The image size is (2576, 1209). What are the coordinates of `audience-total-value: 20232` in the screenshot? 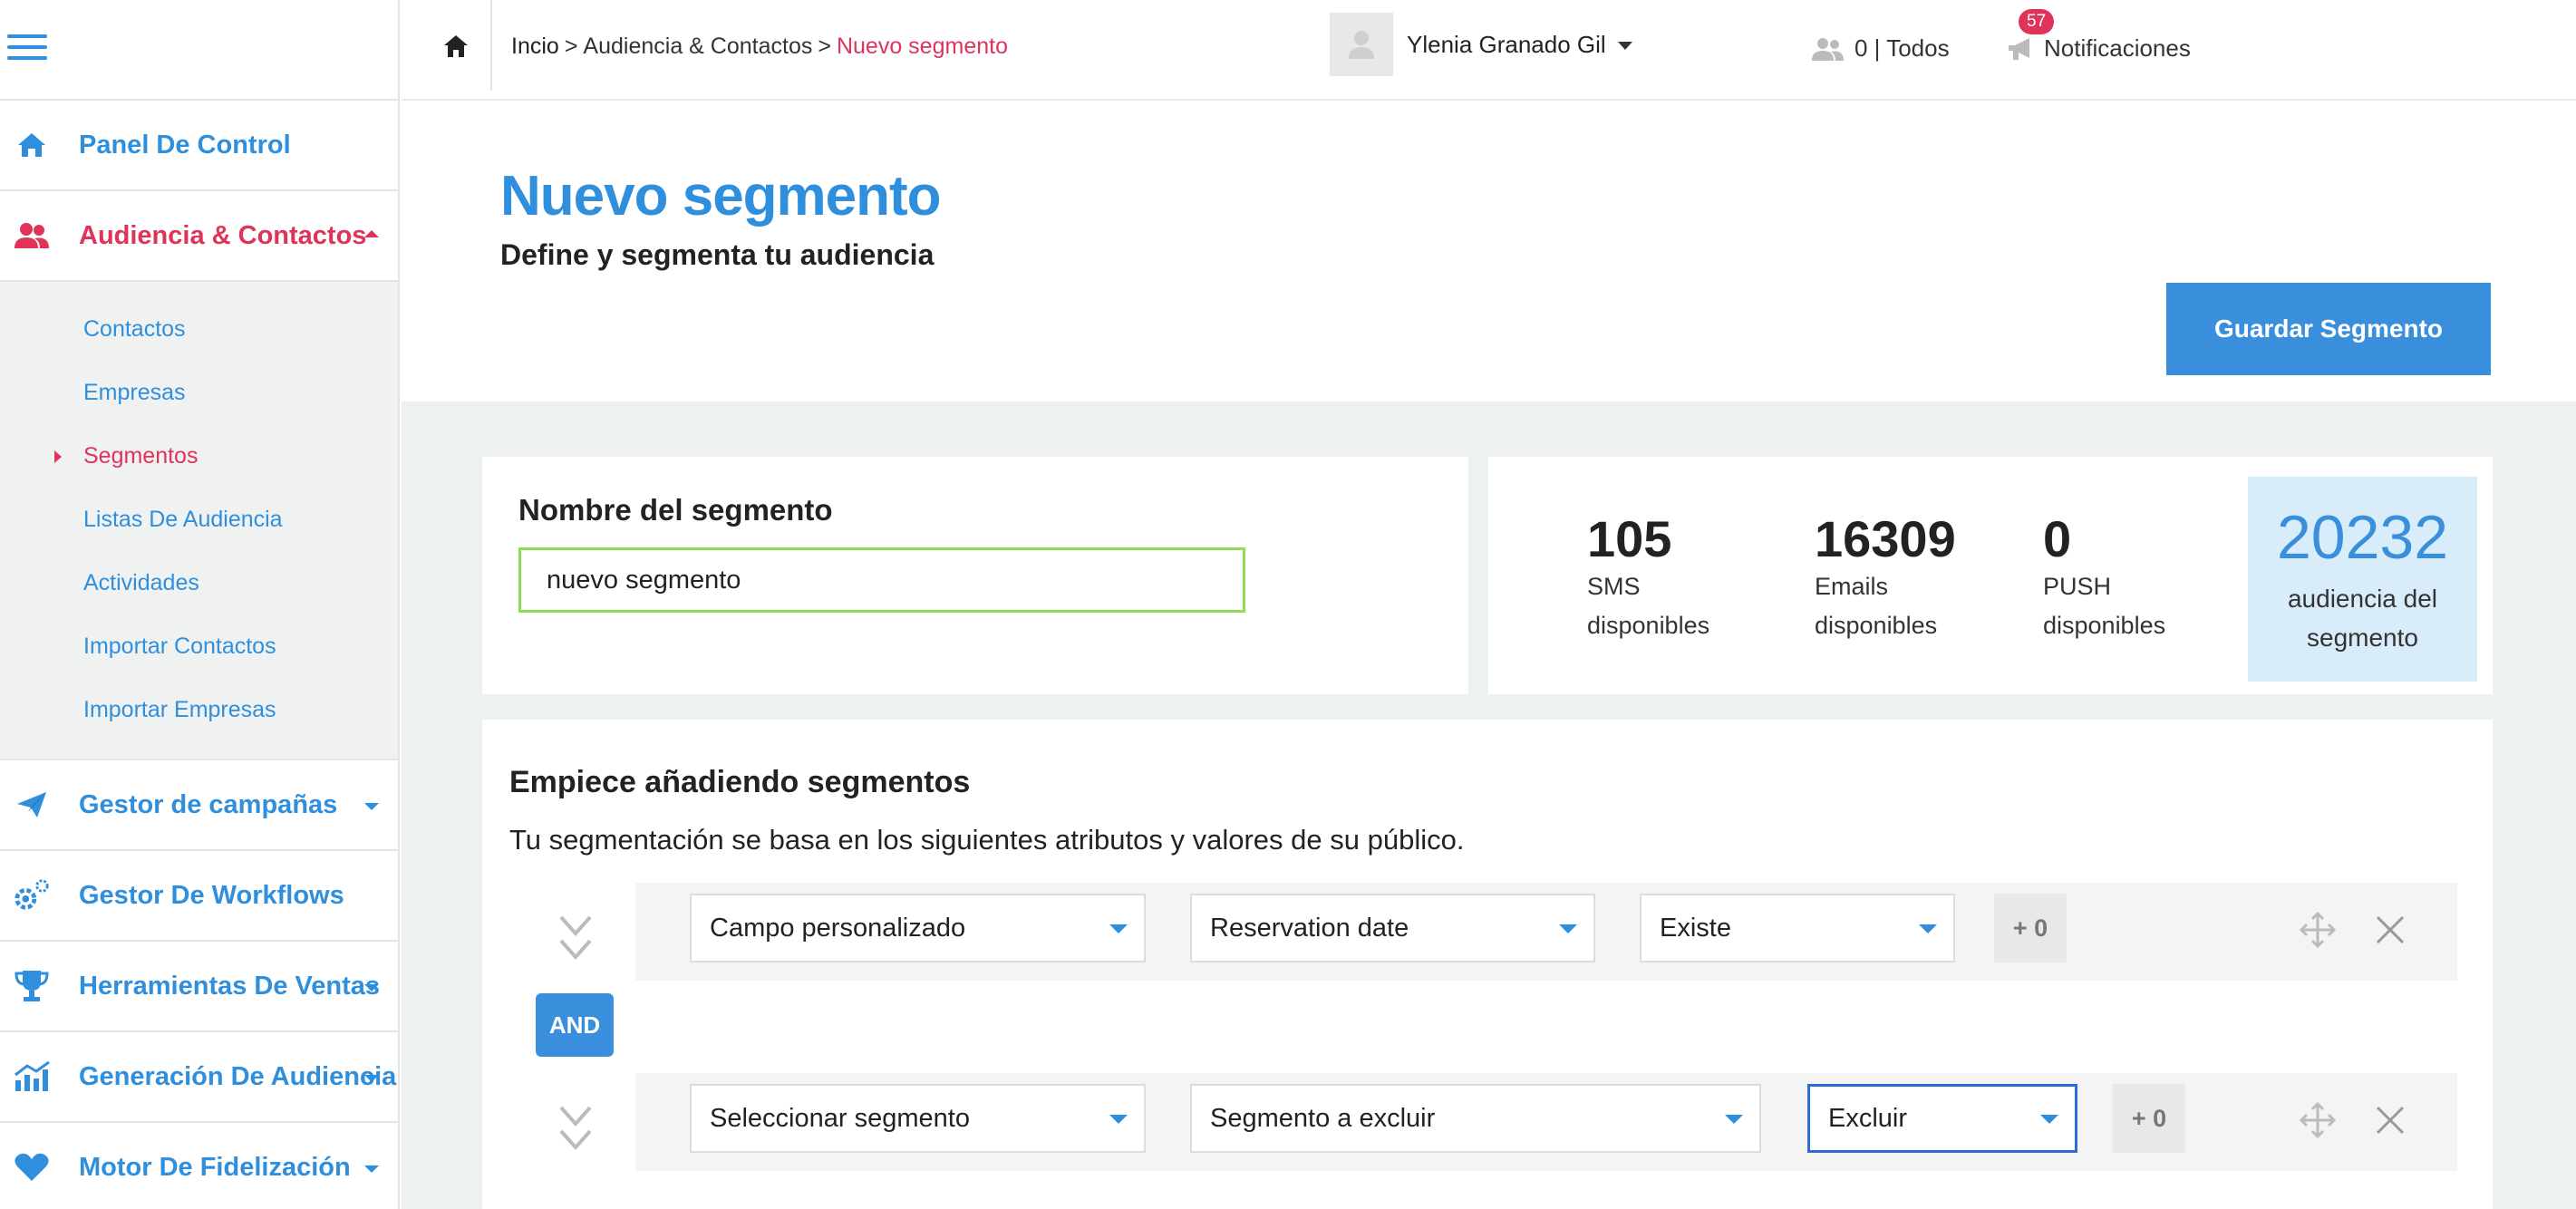 It's located at (2362, 537).